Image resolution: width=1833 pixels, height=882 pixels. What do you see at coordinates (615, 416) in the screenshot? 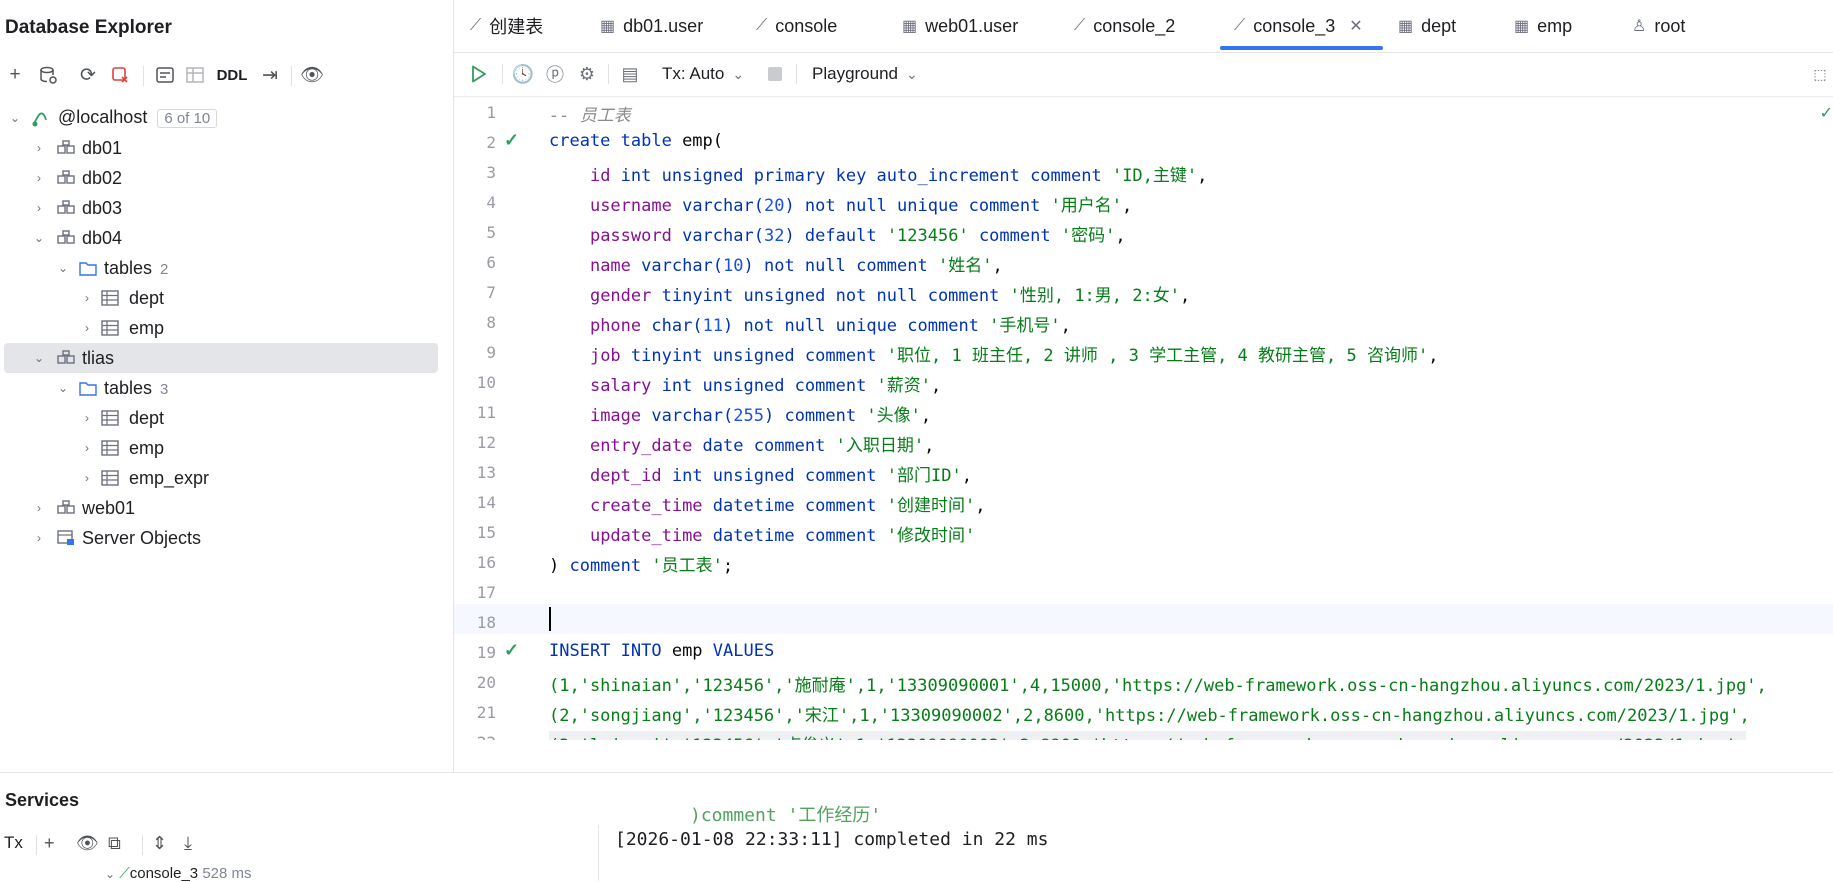
I see `code-column: image` at bounding box center [615, 416].